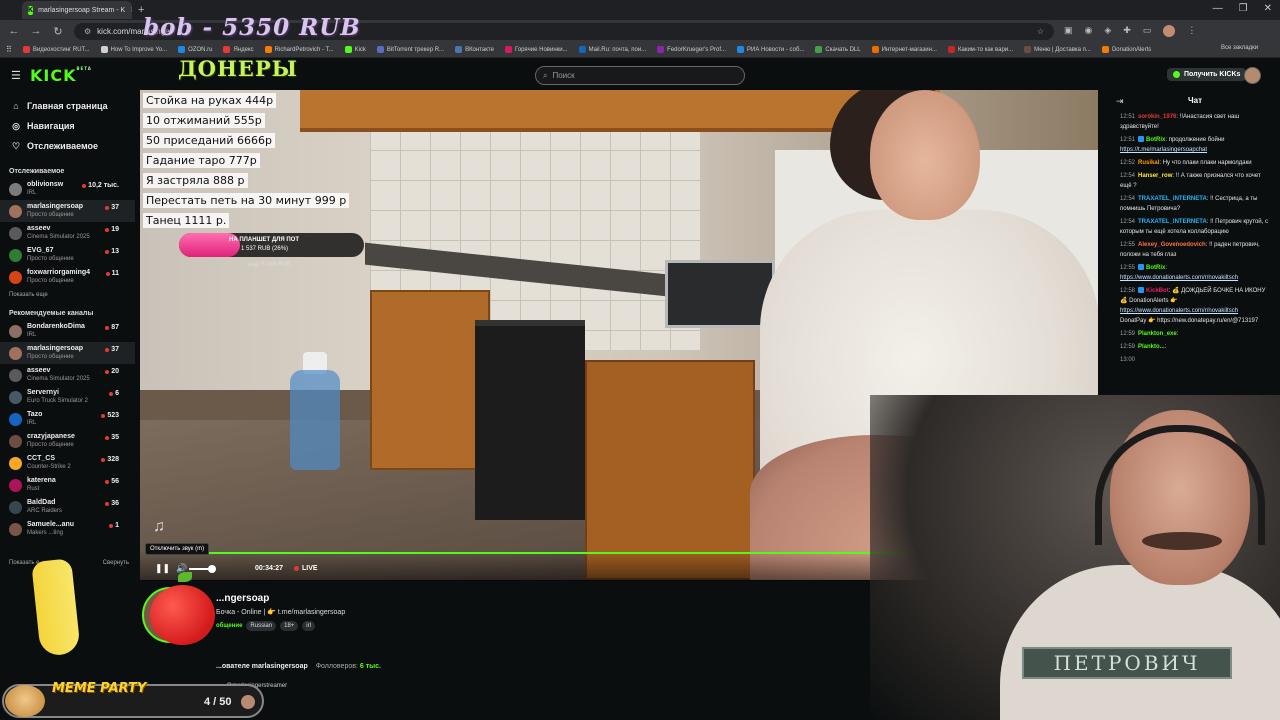  I want to click on chat-link: https://t.me/marlasingersoapchat, so click(1163, 150).